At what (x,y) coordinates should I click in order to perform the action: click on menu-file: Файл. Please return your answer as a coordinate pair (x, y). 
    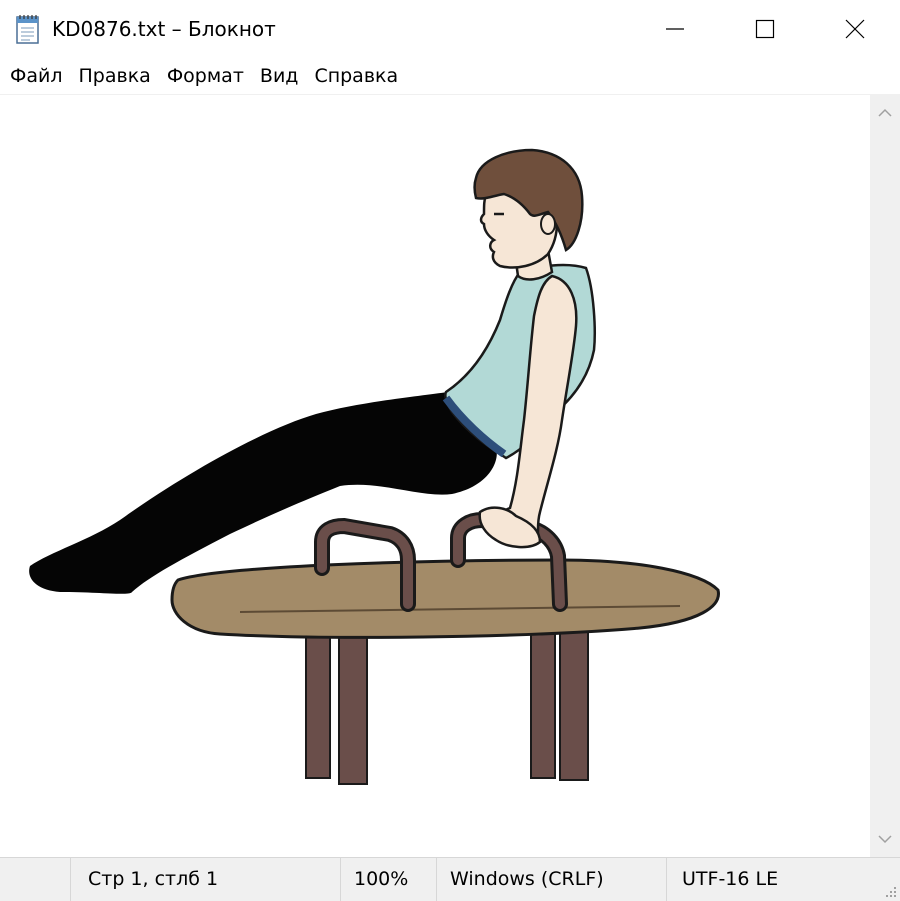
    Looking at the image, I should click on (36, 76).